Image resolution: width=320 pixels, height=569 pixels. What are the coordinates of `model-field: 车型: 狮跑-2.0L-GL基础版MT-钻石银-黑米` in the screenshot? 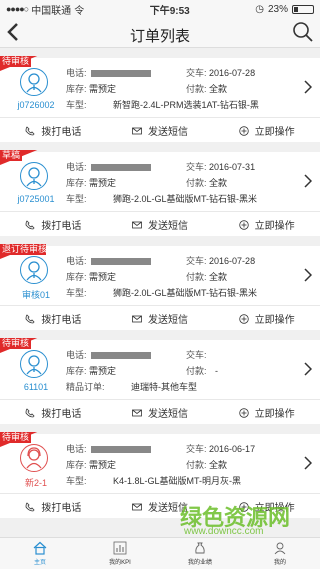 It's located at (161, 292).